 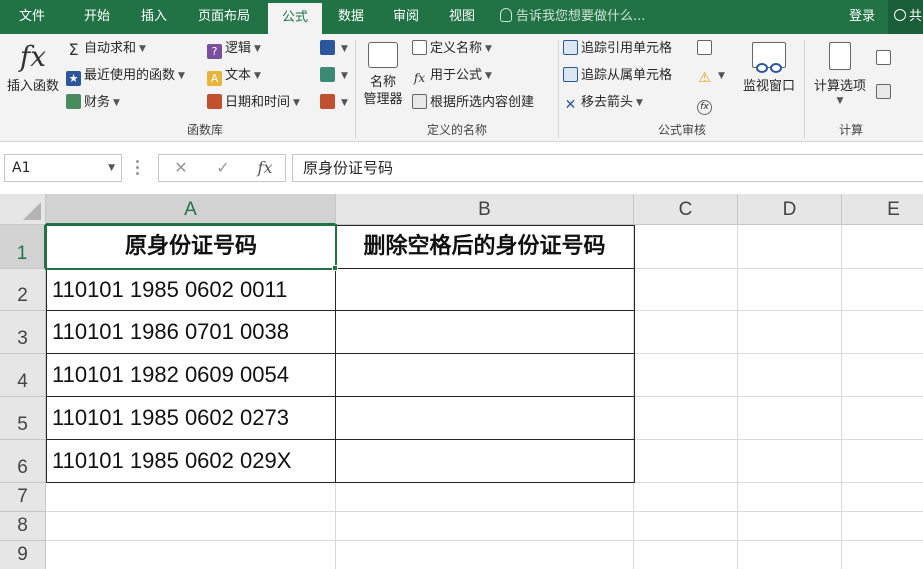 What do you see at coordinates (686, 209) in the screenshot?
I see `column-header-c: C` at bounding box center [686, 209].